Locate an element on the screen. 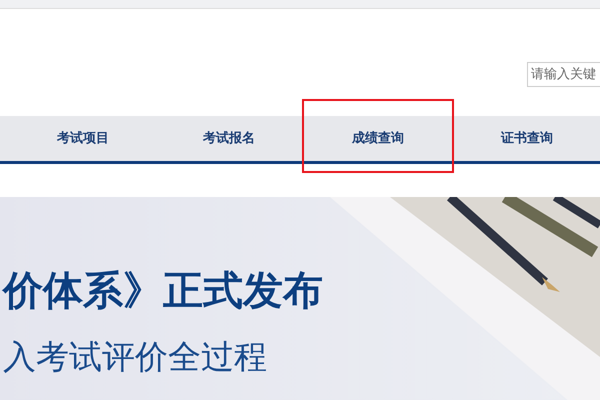 The image size is (600, 400). banner-headline: 价体系》正式发布 is located at coordinates (163, 291).